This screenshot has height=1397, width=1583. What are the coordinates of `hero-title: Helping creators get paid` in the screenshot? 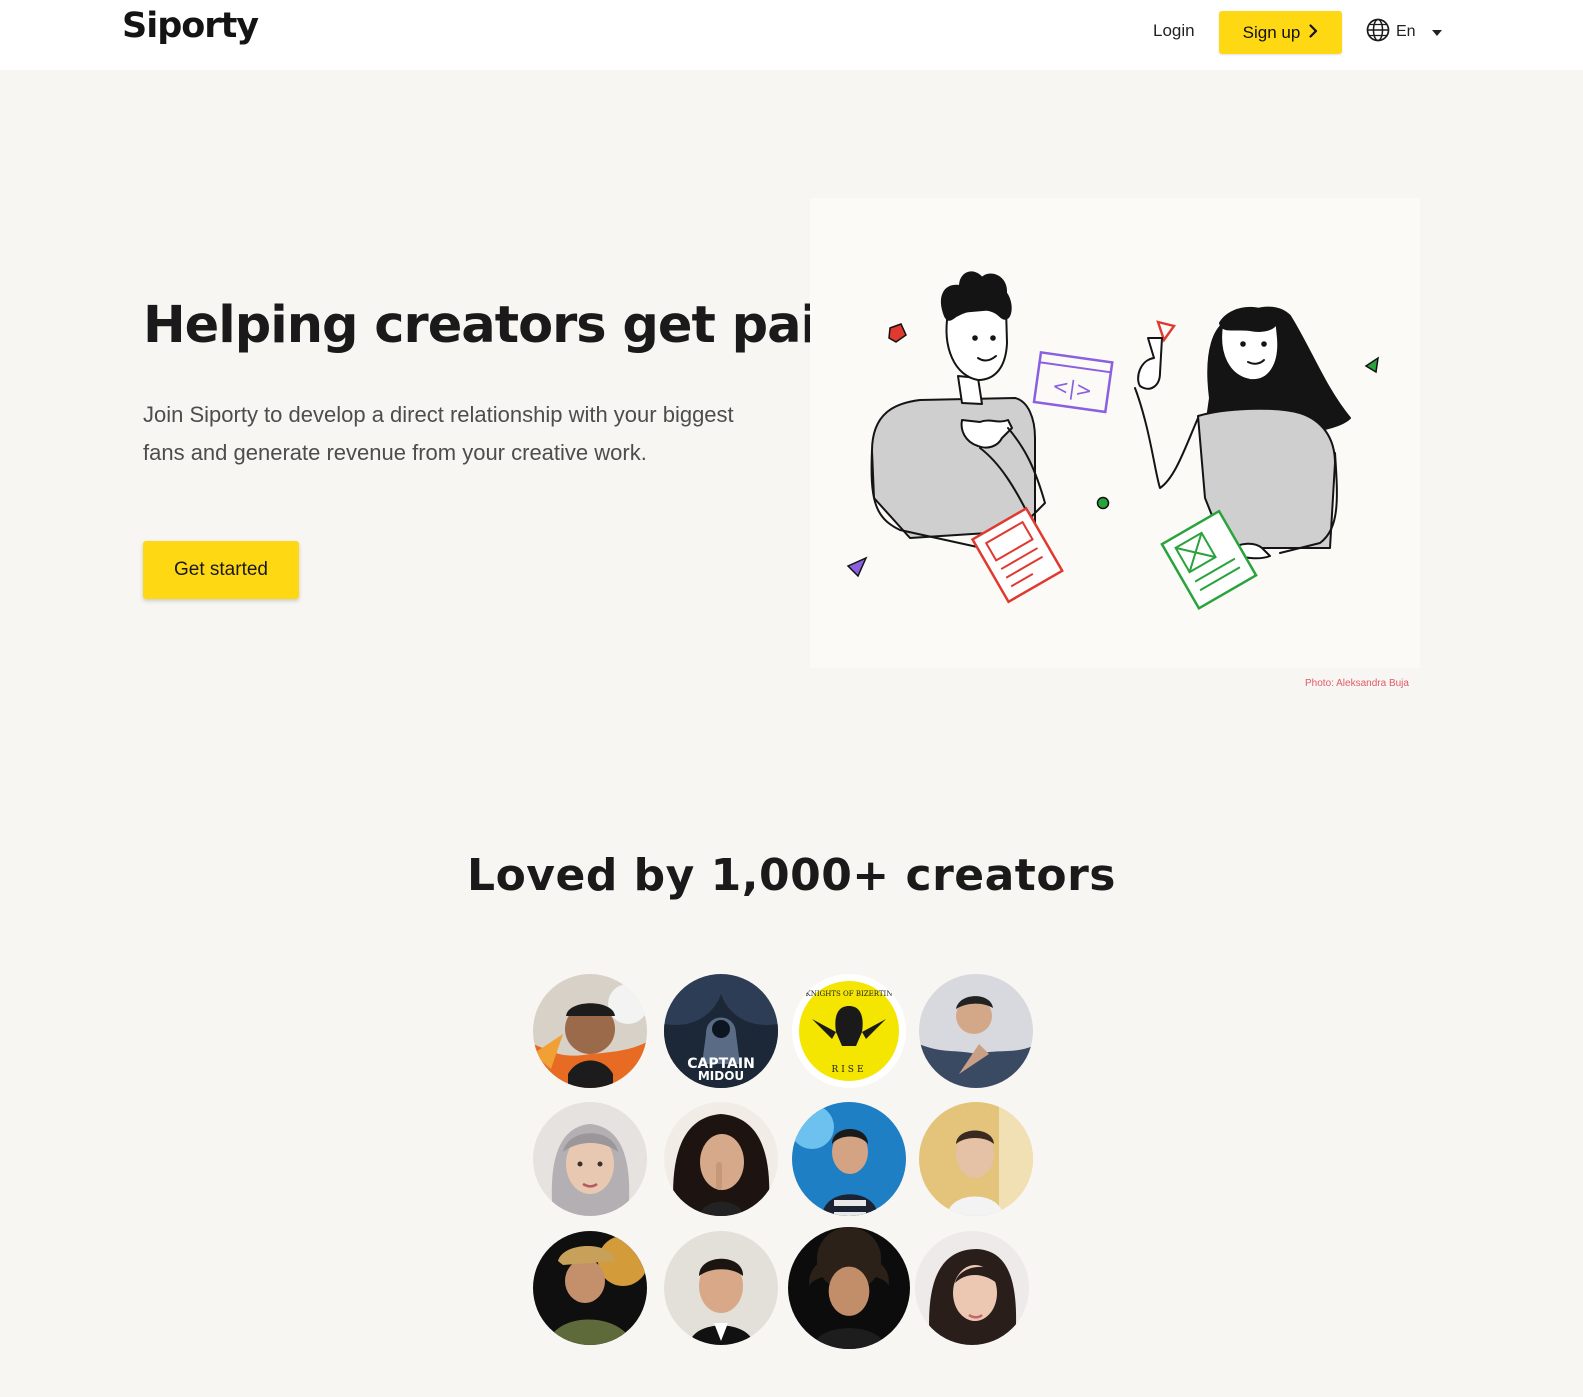 It's located at (498, 325).